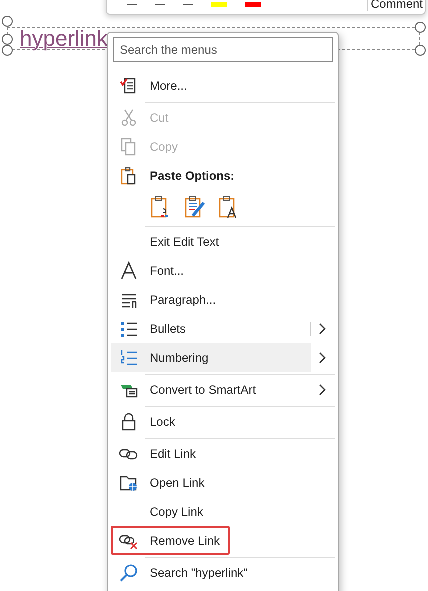  I want to click on paste-merge-formatting-icon, so click(195, 207).